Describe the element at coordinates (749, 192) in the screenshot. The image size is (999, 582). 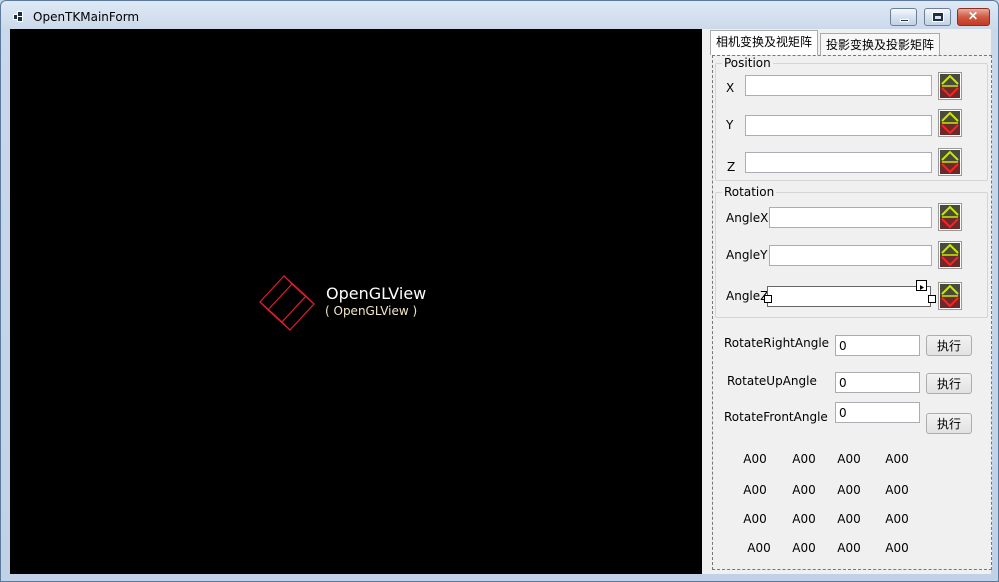
I see `rotation-group-title: Rotation` at that location.